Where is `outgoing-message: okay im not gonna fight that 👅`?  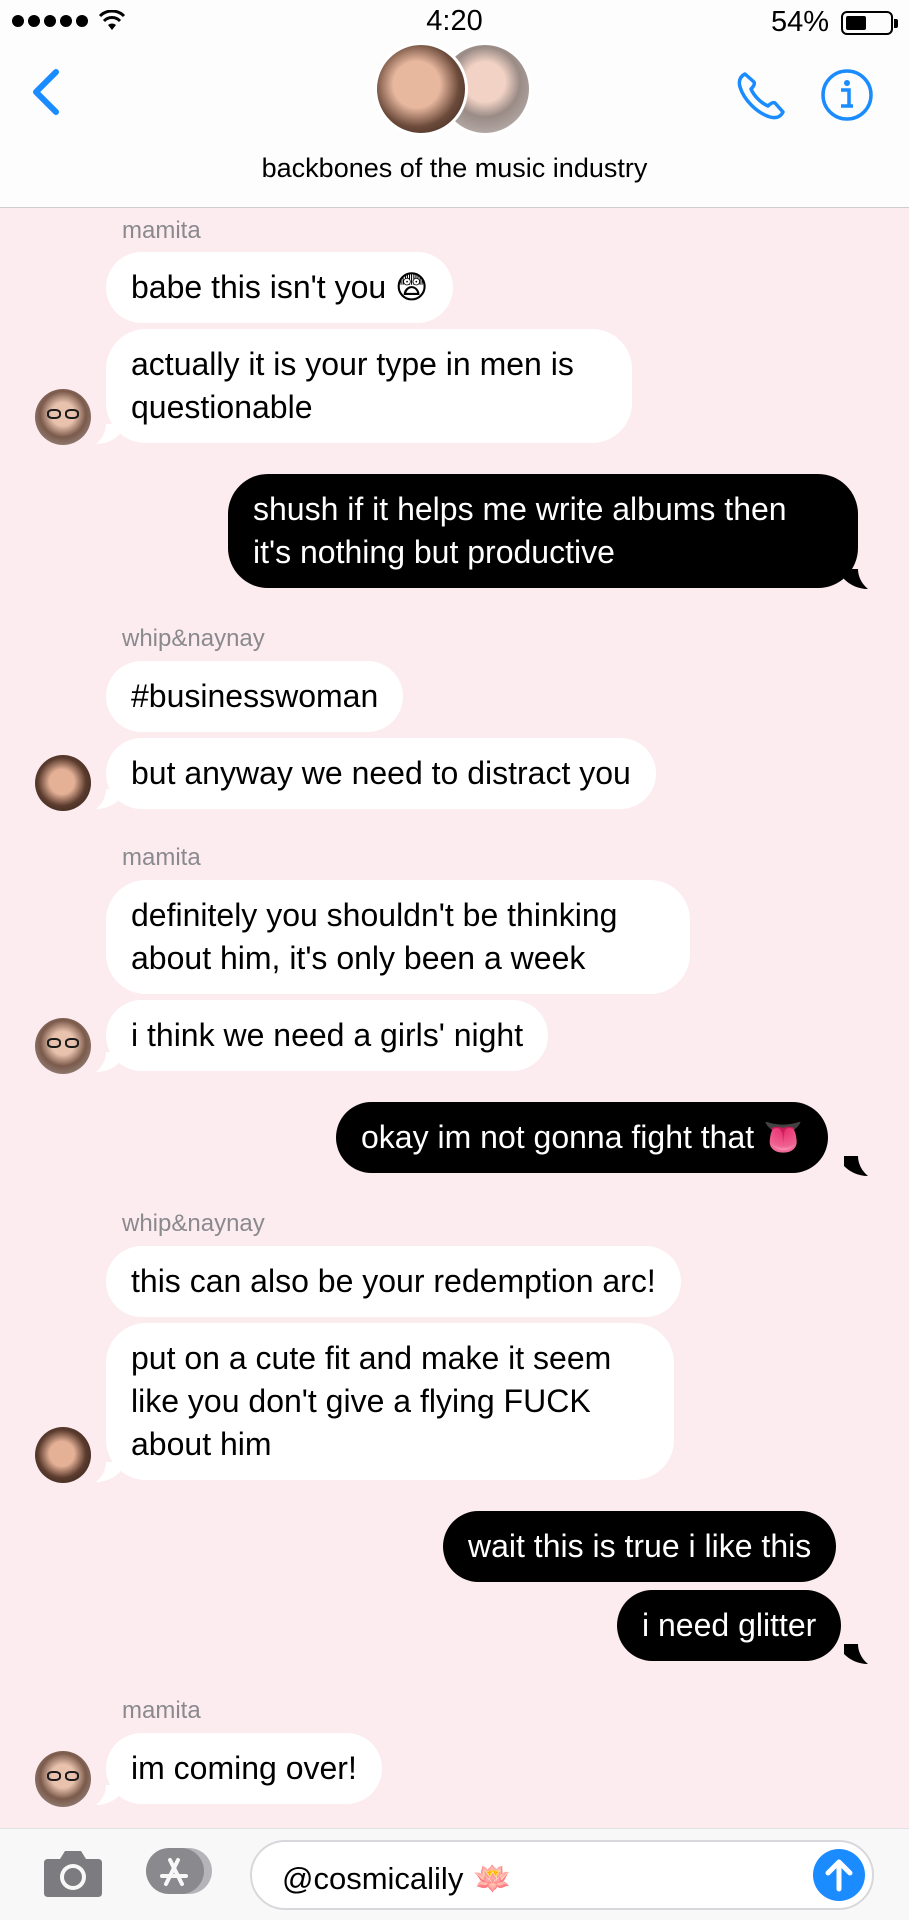 outgoing-message: okay im not gonna fight that 👅 is located at coordinates (582, 1137).